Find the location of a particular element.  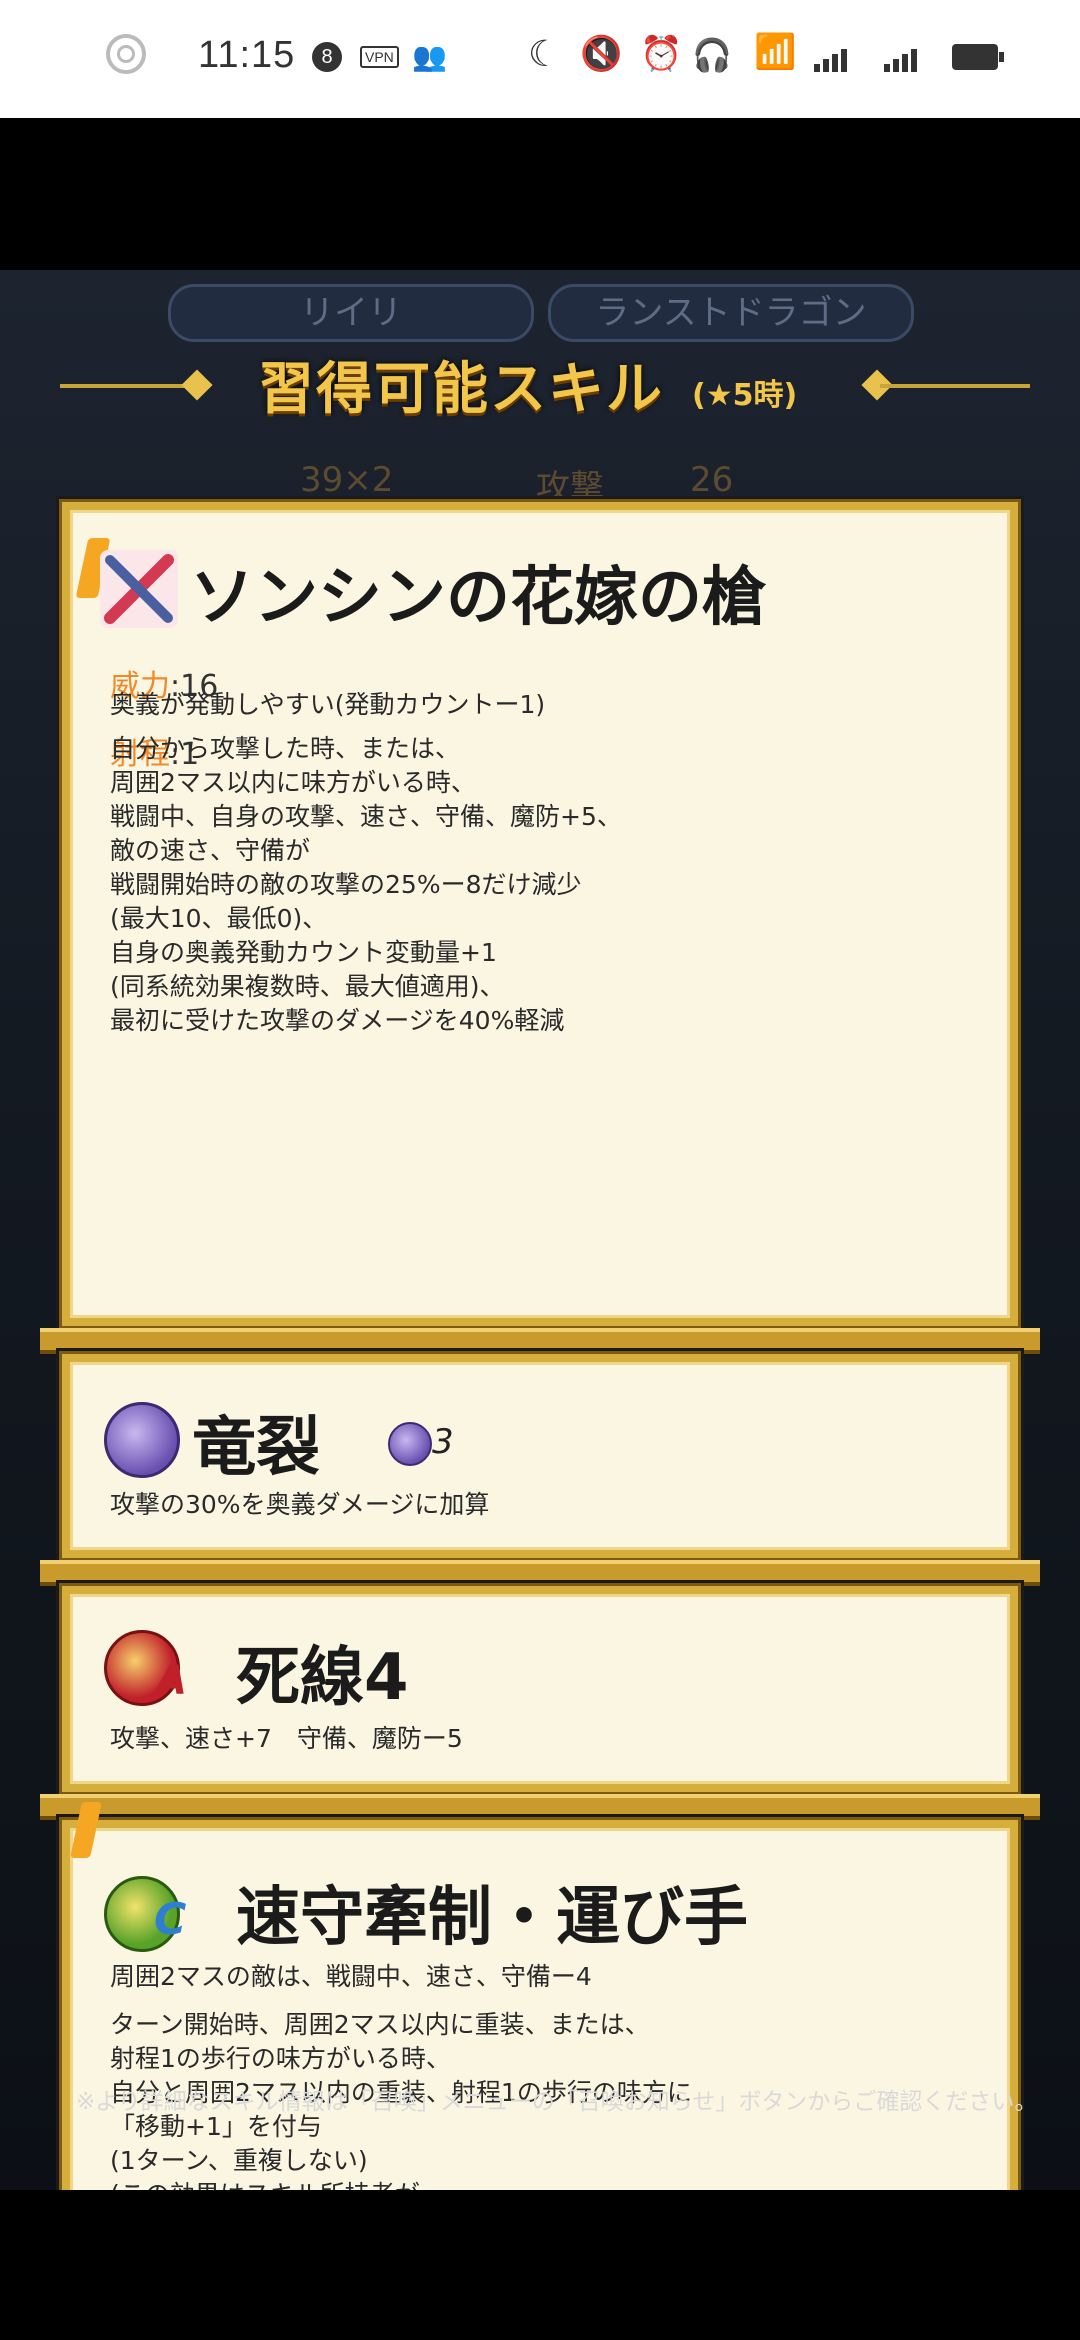

special-name: 竜裂 is located at coordinates (256, 1448).